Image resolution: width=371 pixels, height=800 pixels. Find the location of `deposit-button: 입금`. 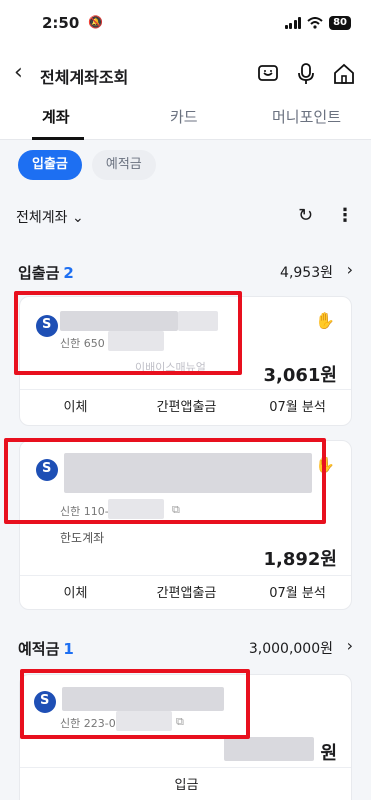

deposit-button: 입금 is located at coordinates (185, 783).